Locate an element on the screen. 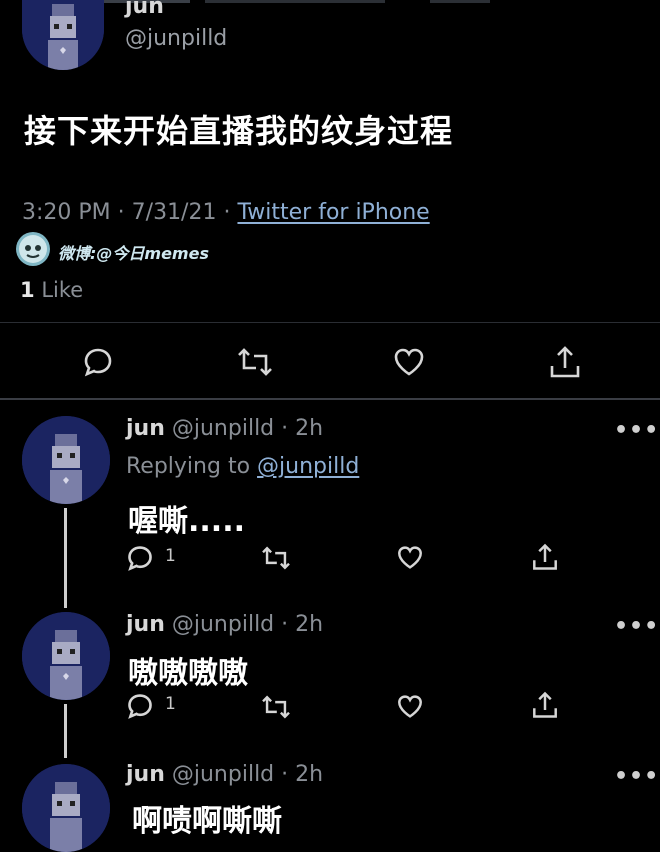 Image resolution: width=660 pixels, height=852 pixels. likes-stat: 1 Like is located at coordinates (51, 290).